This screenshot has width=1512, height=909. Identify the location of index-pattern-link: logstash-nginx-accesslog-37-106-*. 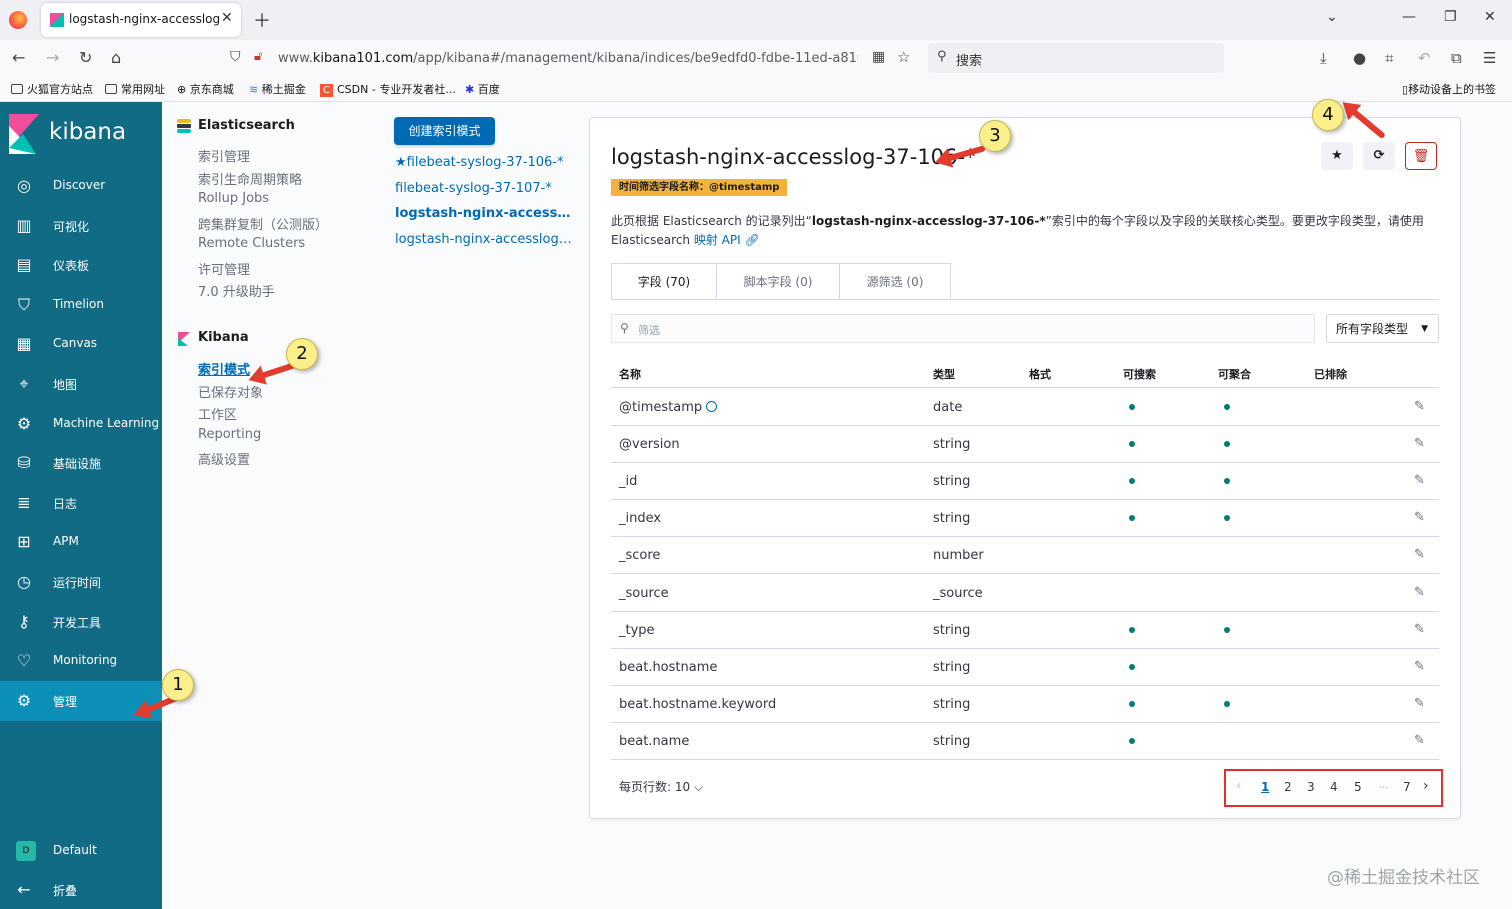
(484, 213).